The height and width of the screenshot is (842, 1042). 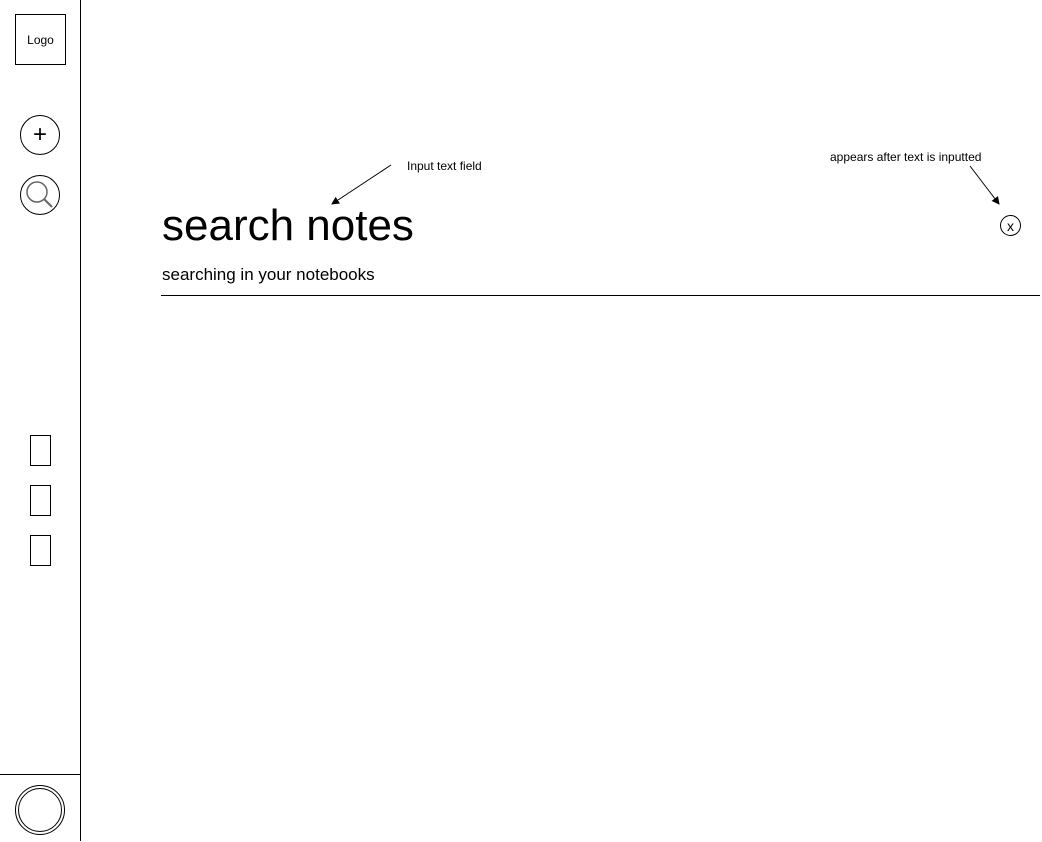 I want to click on avatar, so click(x=40, y=810).